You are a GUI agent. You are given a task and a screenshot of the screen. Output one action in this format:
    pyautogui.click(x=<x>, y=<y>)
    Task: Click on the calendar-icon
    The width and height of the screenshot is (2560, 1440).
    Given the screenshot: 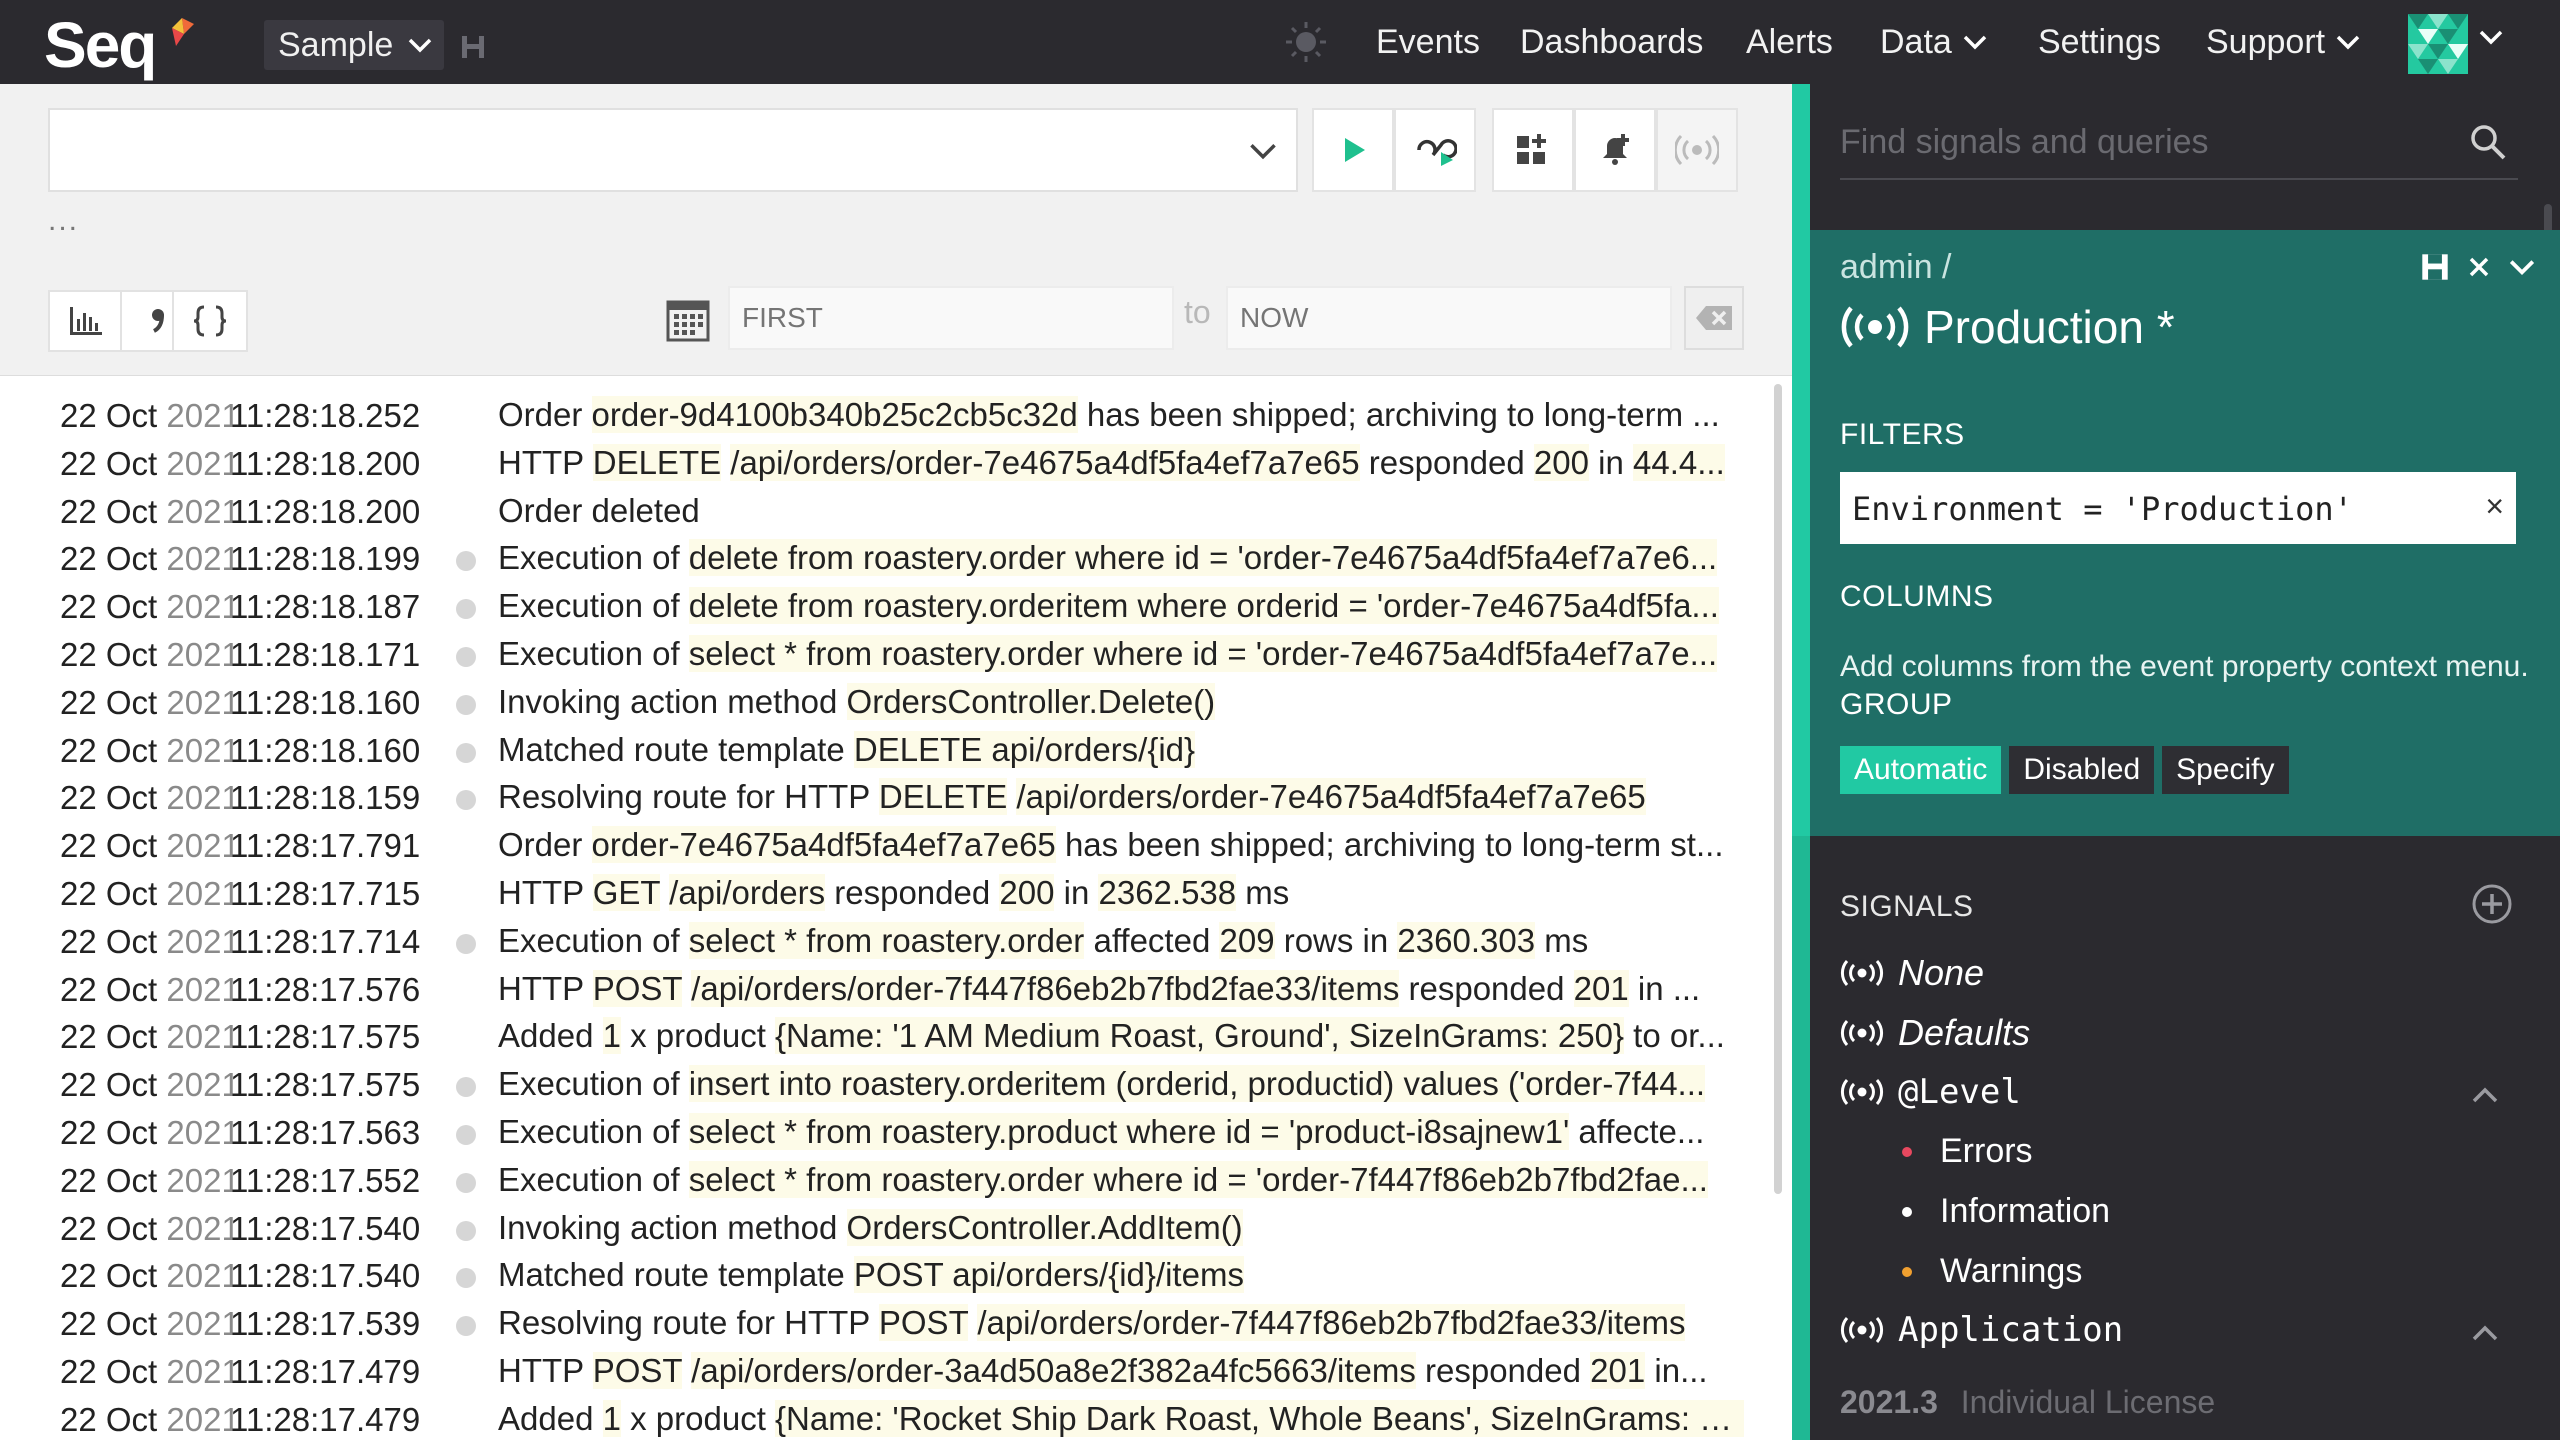 What is the action you would take?
    pyautogui.click(x=688, y=320)
    